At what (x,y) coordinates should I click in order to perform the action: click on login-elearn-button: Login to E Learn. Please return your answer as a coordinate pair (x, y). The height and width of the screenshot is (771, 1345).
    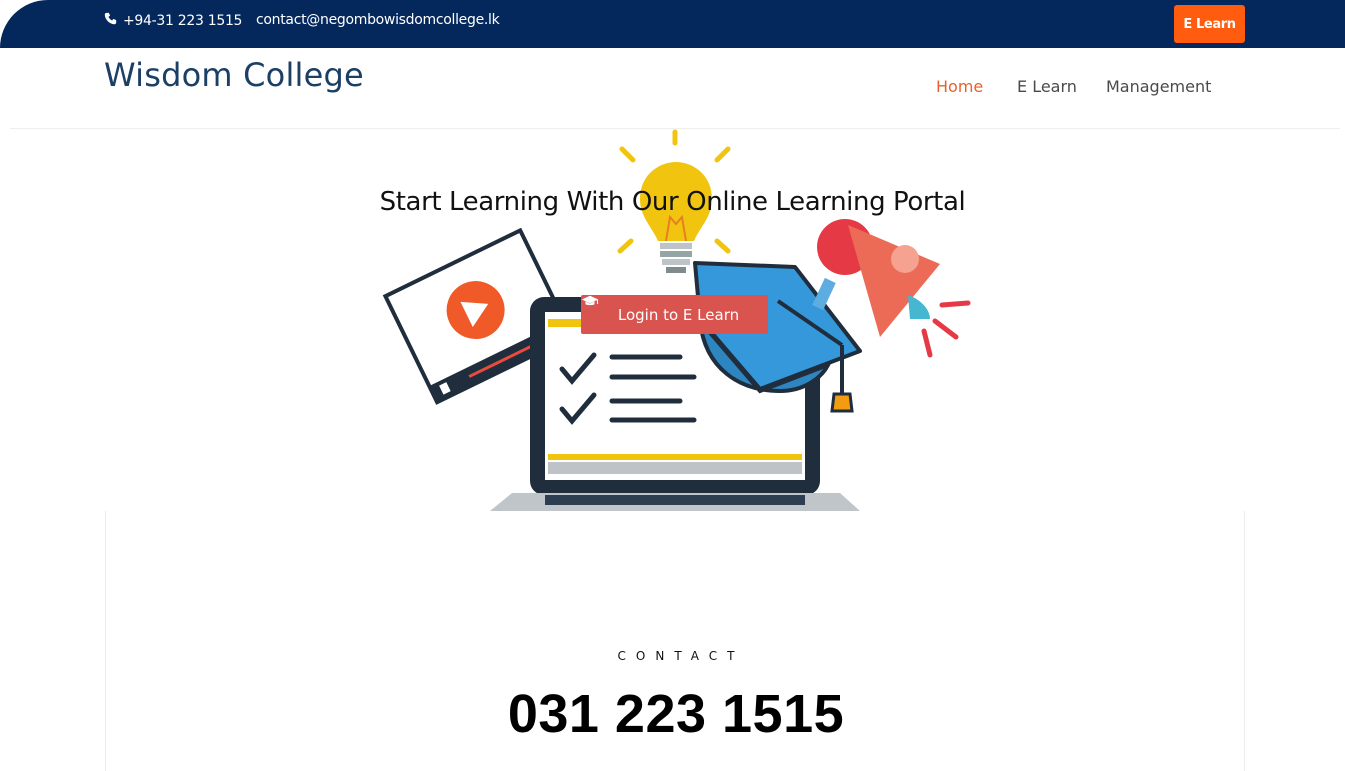
    Looking at the image, I should click on (674, 314).